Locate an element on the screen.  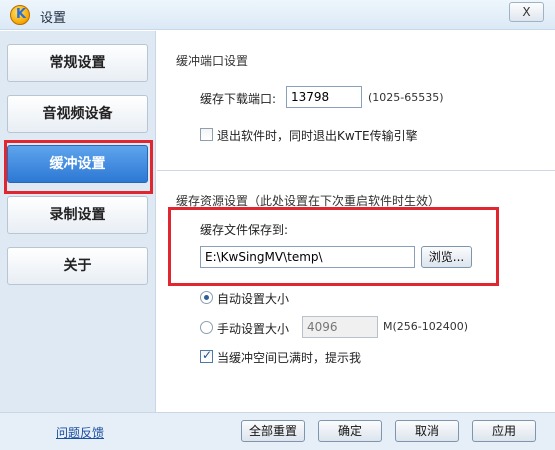
highlight-box-buffer-tab is located at coordinates (78, 167).